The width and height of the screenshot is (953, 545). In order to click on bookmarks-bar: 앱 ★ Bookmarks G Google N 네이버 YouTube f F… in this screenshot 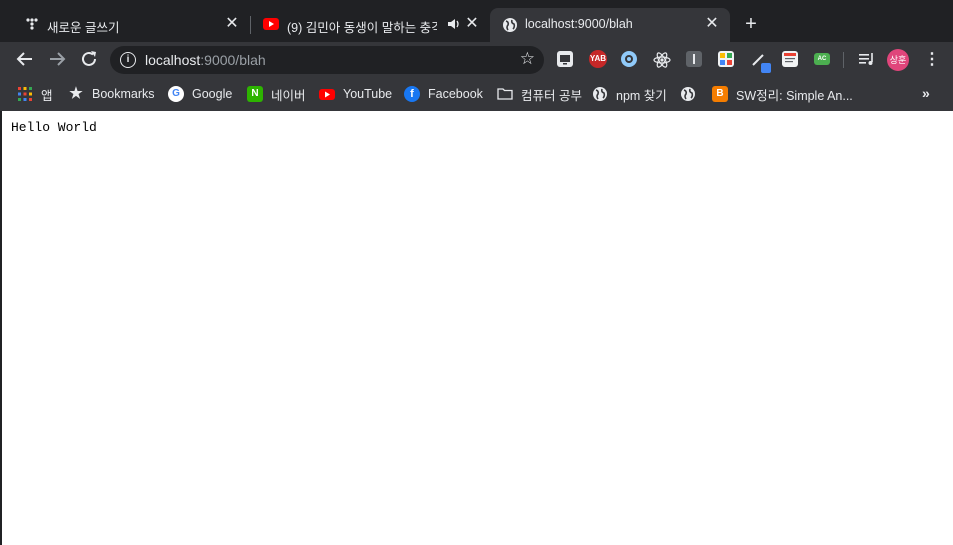, I will do `click(476, 94)`.